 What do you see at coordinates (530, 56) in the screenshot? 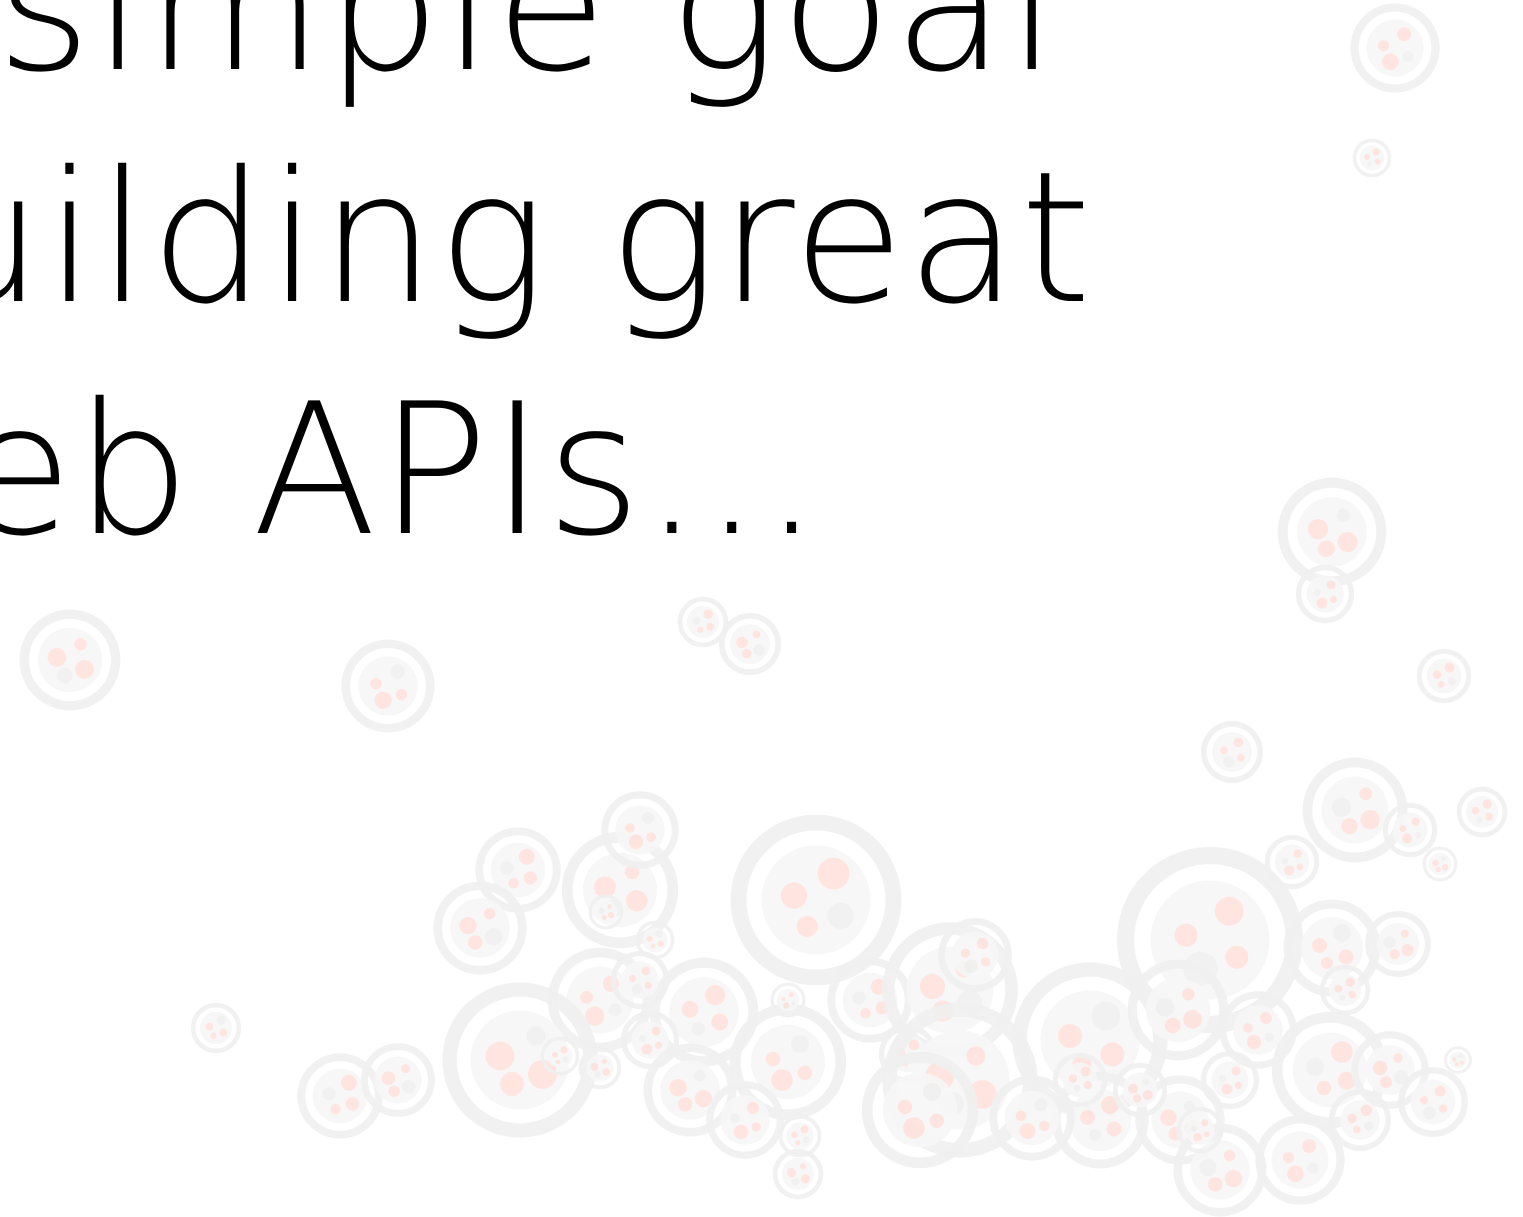
I see `headline-line-1: A simple goal` at bounding box center [530, 56].